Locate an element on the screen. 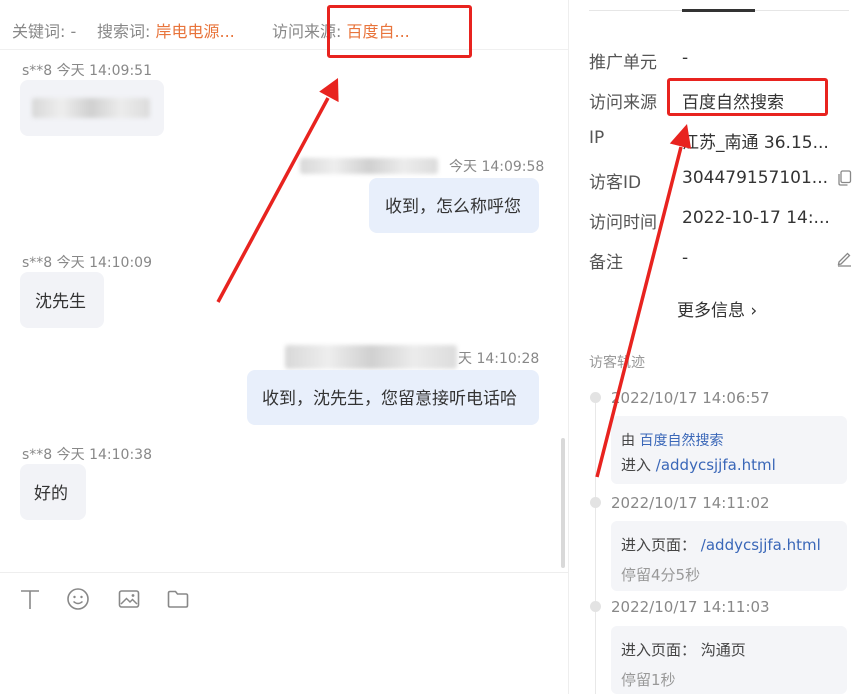 This screenshot has width=856, height=694. trail-timeline is located at coordinates (595, 546).